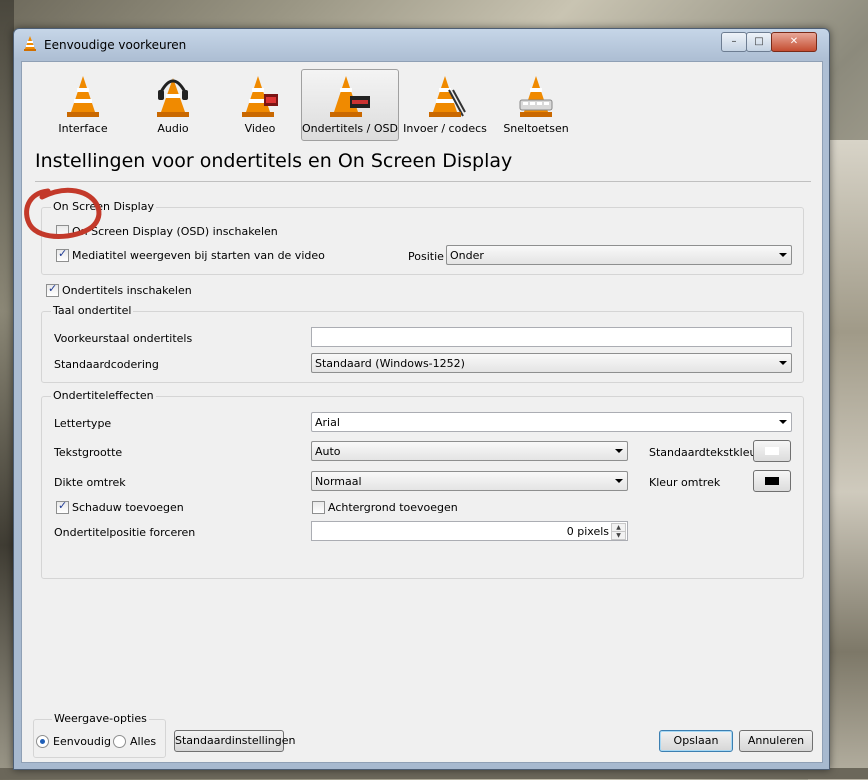  Describe the element at coordinates (618, 535) in the screenshot. I see `spin-down-icon: ▼` at that location.